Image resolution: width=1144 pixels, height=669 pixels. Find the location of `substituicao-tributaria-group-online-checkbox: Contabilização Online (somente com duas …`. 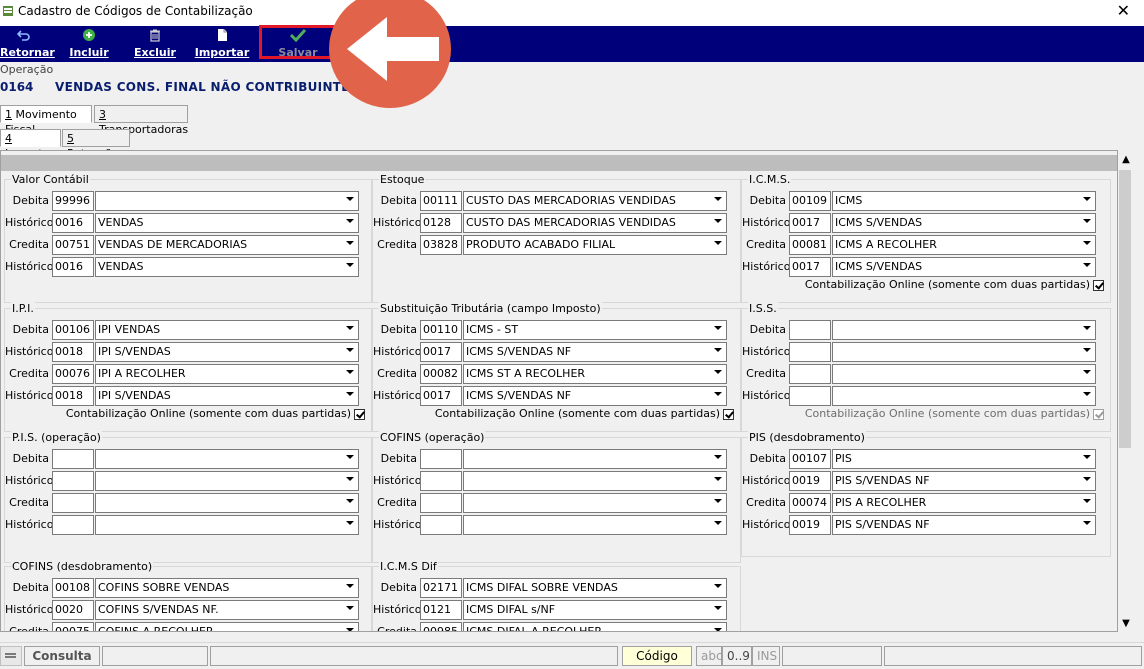

substituicao-tributaria-group-online-checkbox: Contabilização Online (somente com duas … is located at coordinates (584, 413).